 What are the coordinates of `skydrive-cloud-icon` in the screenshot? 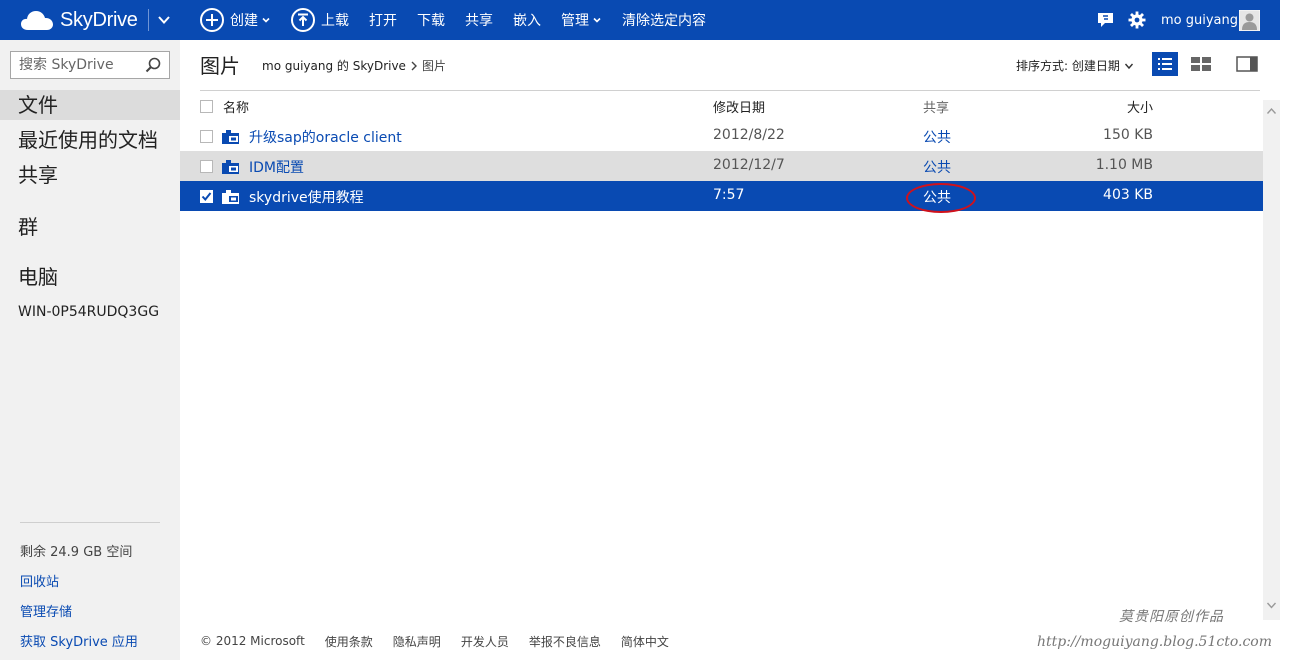 It's located at (37, 20).